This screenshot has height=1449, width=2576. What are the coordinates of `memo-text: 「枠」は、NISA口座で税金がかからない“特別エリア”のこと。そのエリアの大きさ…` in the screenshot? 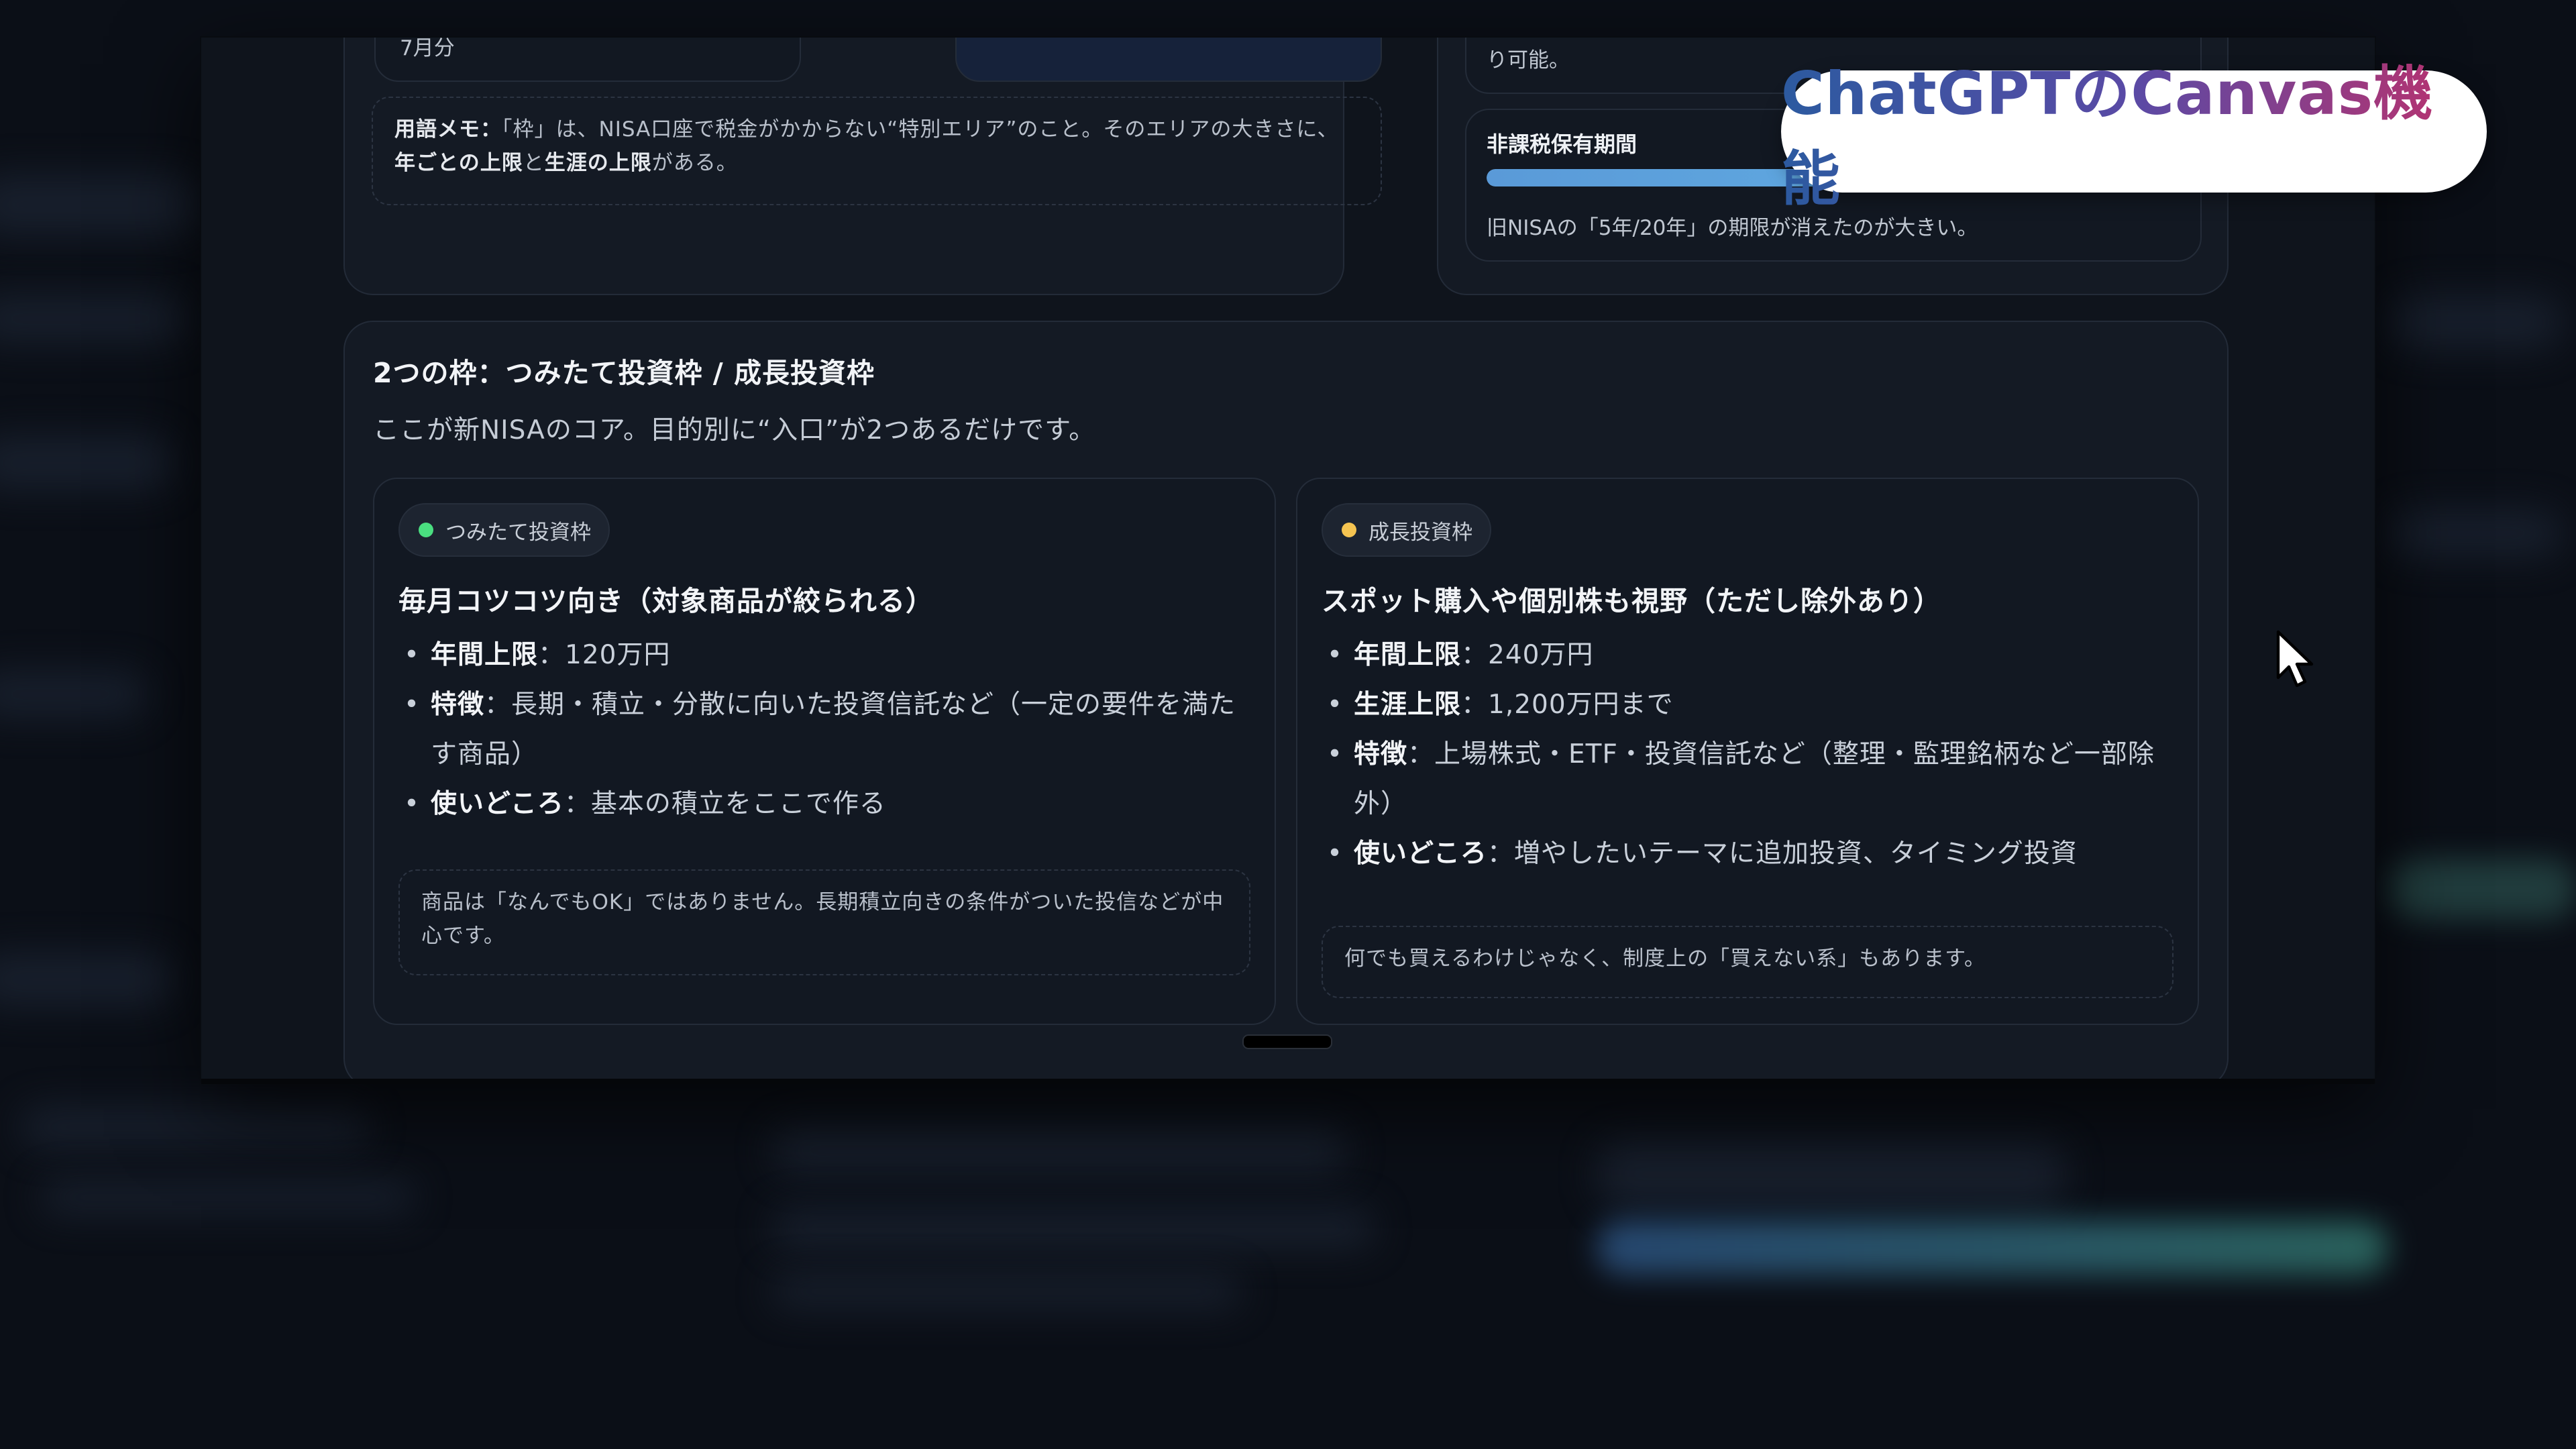 It's located at (920, 129).